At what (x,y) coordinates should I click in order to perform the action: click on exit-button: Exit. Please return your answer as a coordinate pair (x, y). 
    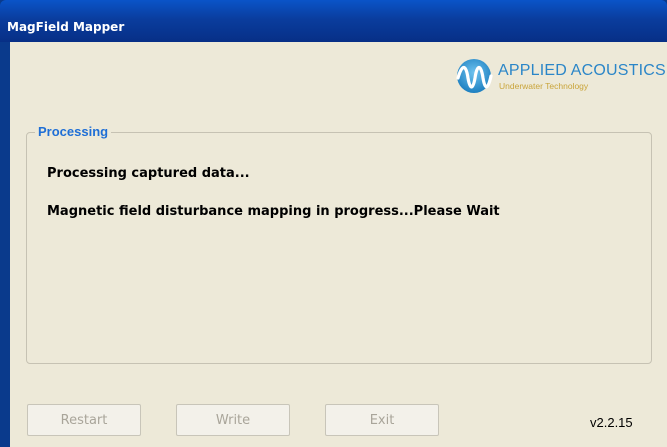
    Looking at the image, I should click on (382, 420).